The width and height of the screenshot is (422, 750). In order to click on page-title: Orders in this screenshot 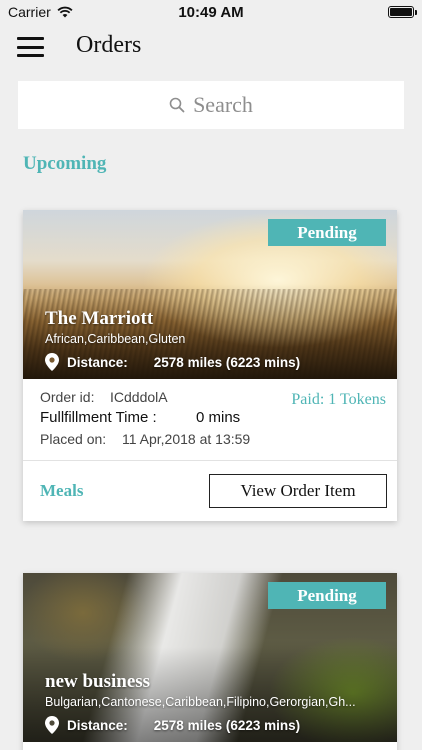, I will do `click(109, 45)`.